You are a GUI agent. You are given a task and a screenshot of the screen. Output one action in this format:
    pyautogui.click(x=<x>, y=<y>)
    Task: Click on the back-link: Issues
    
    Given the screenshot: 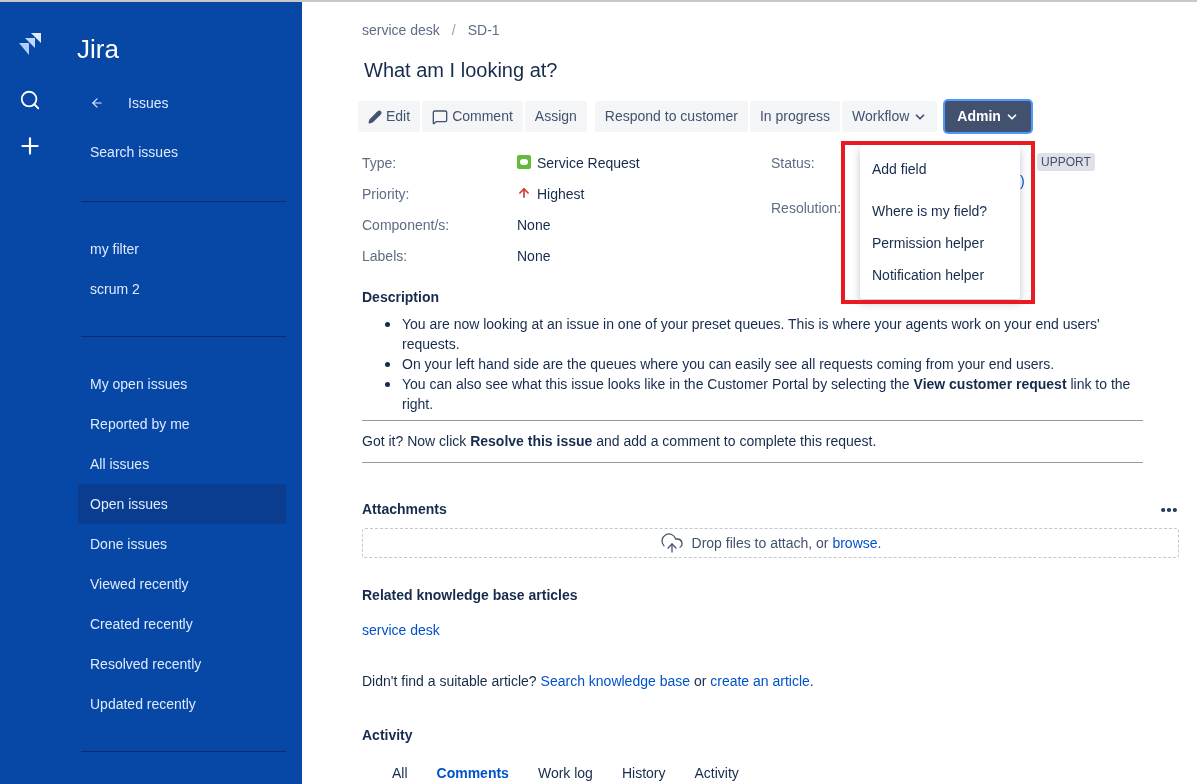 What is the action you would take?
    pyautogui.click(x=148, y=103)
    